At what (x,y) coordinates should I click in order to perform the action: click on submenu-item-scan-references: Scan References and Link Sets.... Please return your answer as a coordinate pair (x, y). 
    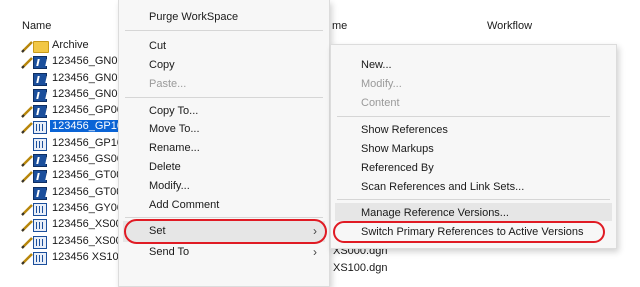
    Looking at the image, I should click on (442, 187).